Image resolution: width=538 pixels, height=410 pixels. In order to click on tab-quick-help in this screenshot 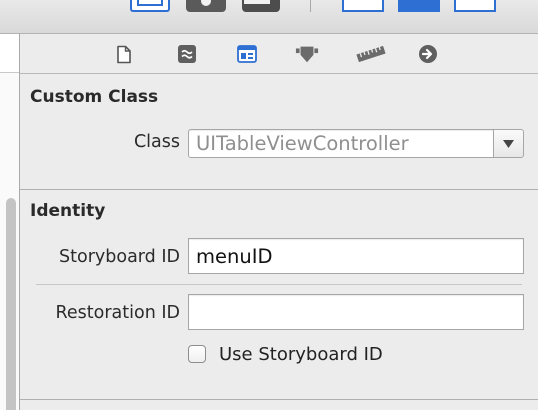, I will do `click(187, 54)`.